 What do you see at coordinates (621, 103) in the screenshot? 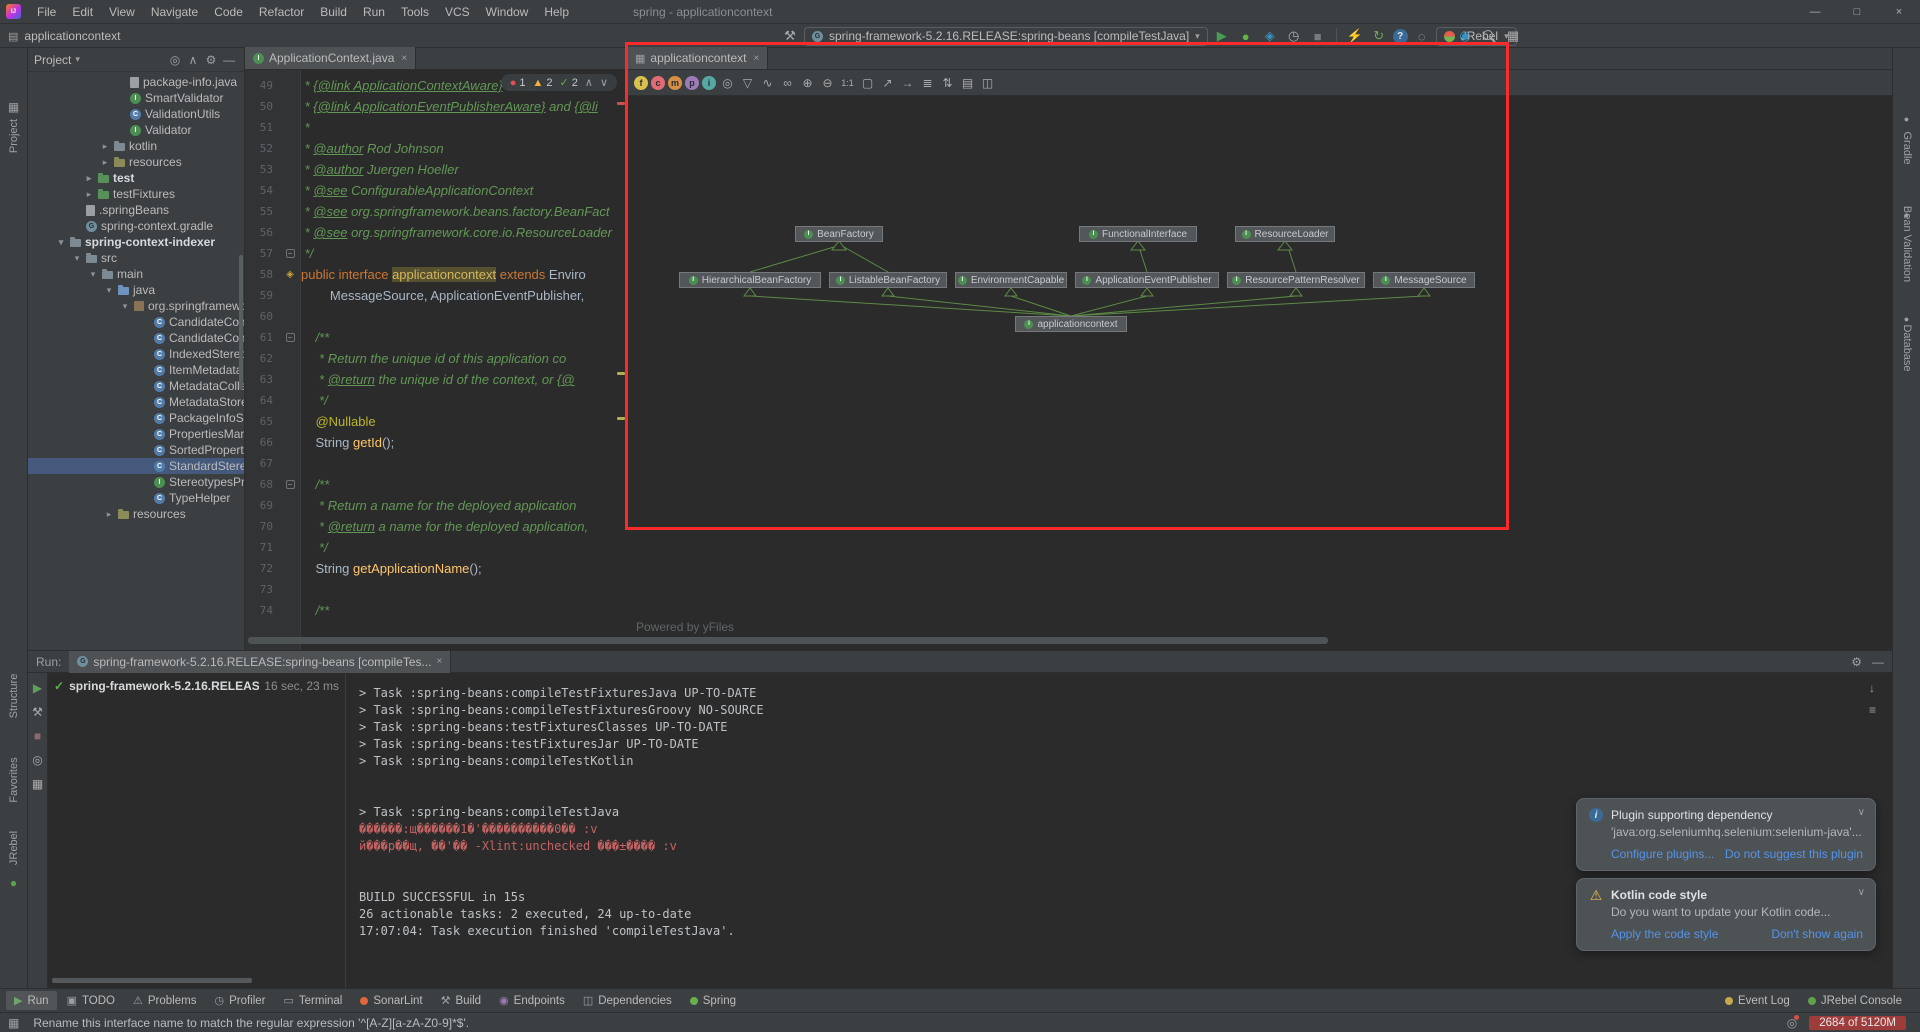
I see `error-stripe-mark` at bounding box center [621, 103].